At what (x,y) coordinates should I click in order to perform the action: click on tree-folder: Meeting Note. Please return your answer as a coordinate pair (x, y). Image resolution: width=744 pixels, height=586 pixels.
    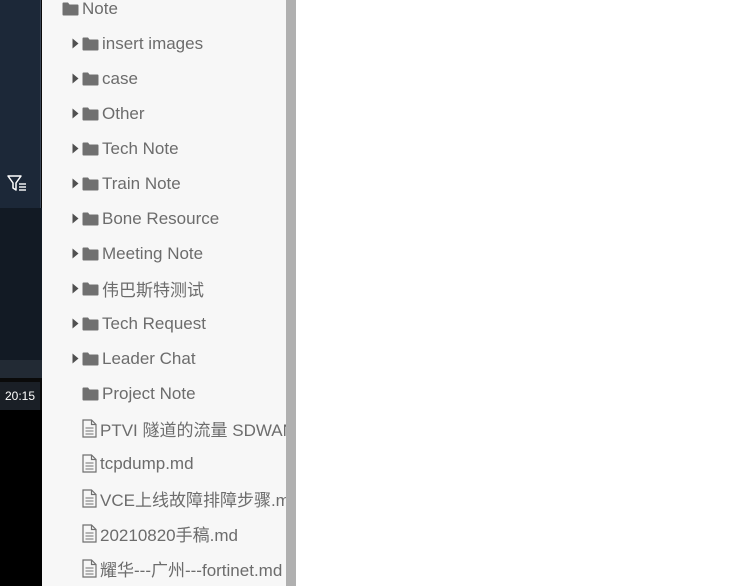
    Looking at the image, I should click on (136, 253).